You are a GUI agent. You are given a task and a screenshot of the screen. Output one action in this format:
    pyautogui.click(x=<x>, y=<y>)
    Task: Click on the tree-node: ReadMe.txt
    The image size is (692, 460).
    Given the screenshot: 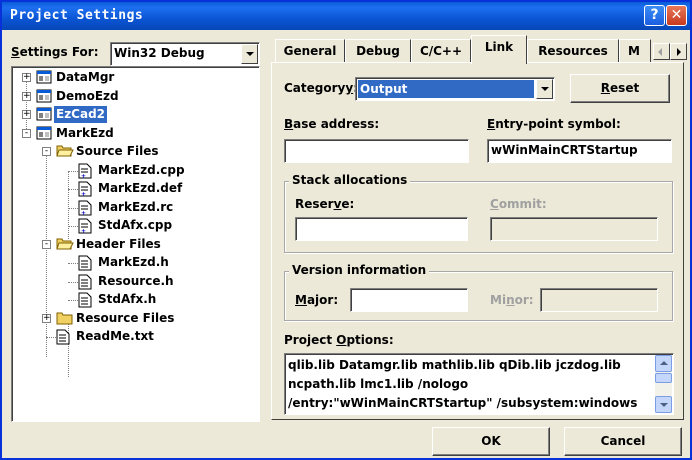 What is the action you would take?
    pyautogui.click(x=134, y=337)
    